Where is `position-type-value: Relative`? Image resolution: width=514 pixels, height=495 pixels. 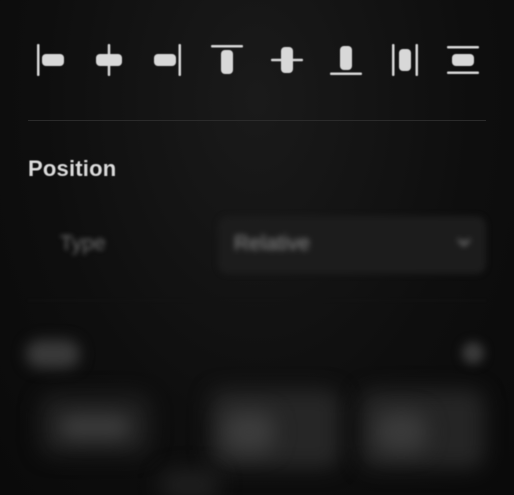
position-type-value: Relative is located at coordinates (272, 243).